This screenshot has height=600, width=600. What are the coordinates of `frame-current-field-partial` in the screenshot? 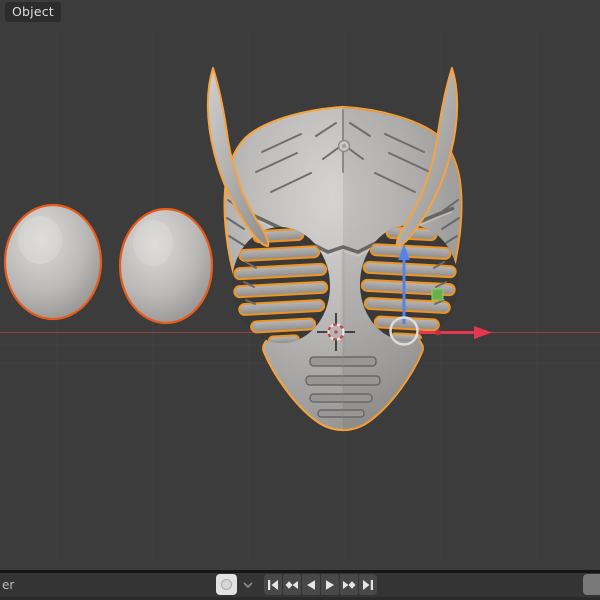 It's located at (591, 584).